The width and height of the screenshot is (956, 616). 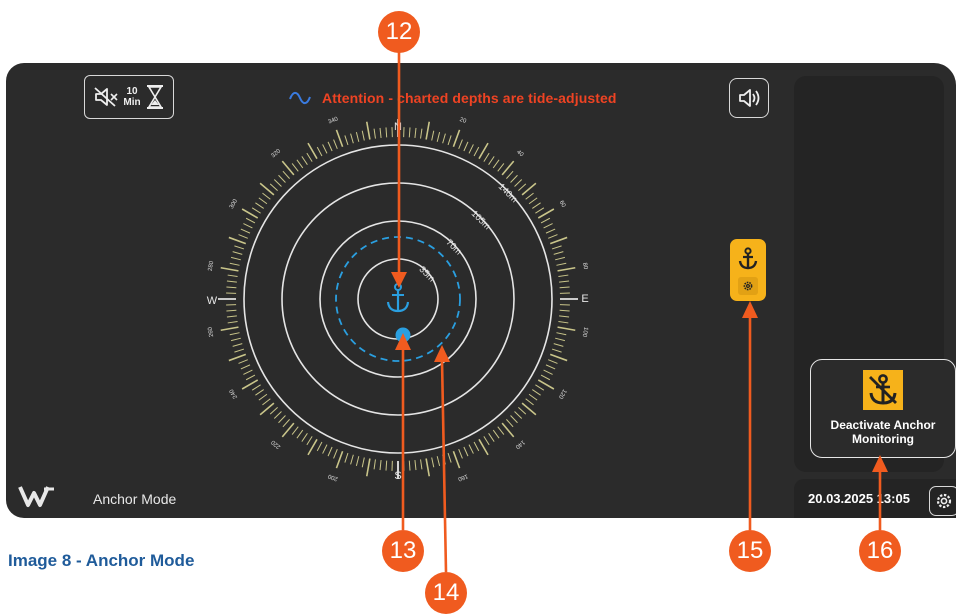 I want to click on degree-label: 80, so click(x=584, y=266).